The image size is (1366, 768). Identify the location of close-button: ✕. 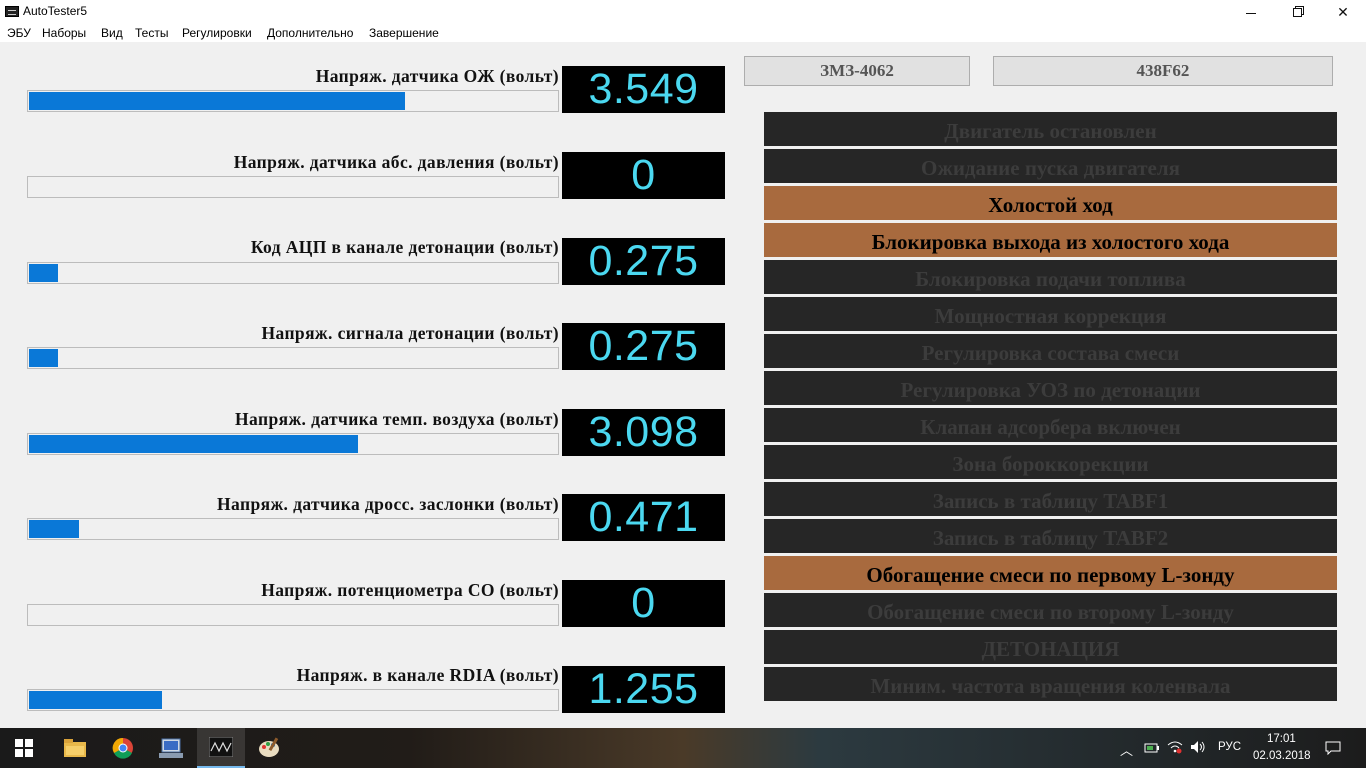
(1343, 12).